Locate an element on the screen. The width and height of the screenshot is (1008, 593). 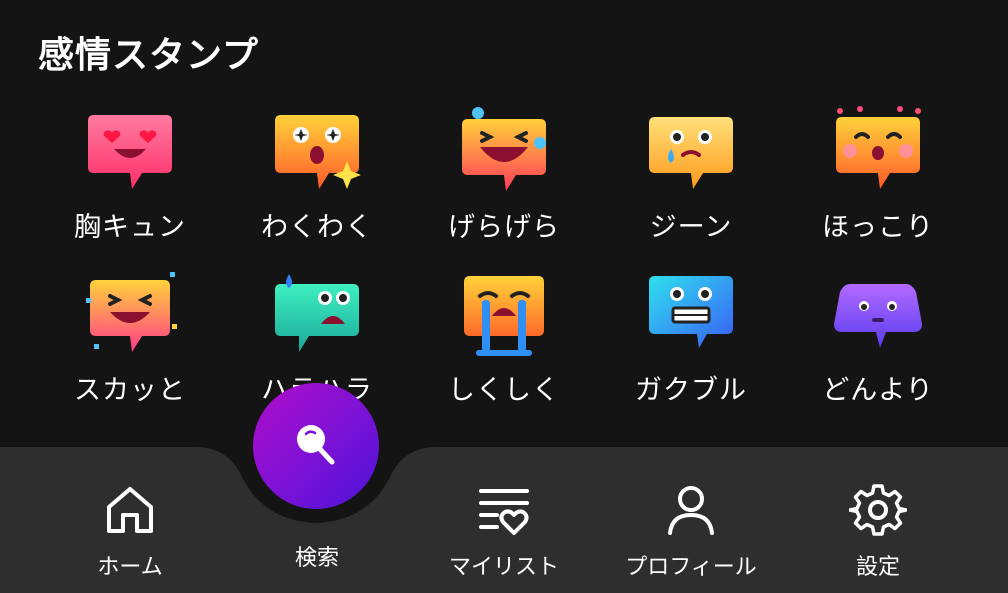
starry-eyes-bubble-icon is located at coordinates (318, 152).